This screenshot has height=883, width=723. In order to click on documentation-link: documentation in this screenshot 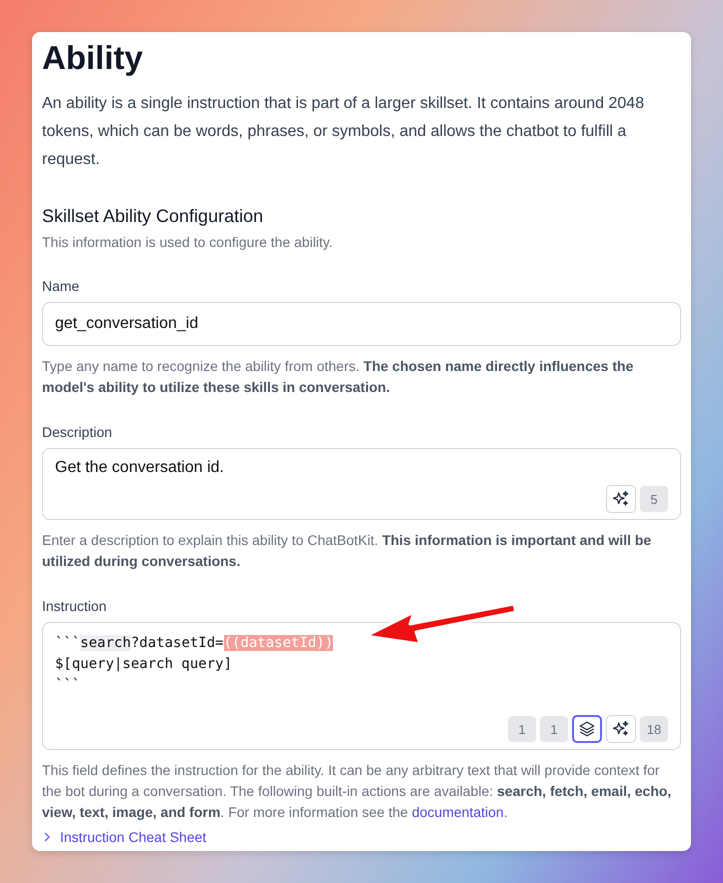, I will do `click(458, 812)`.